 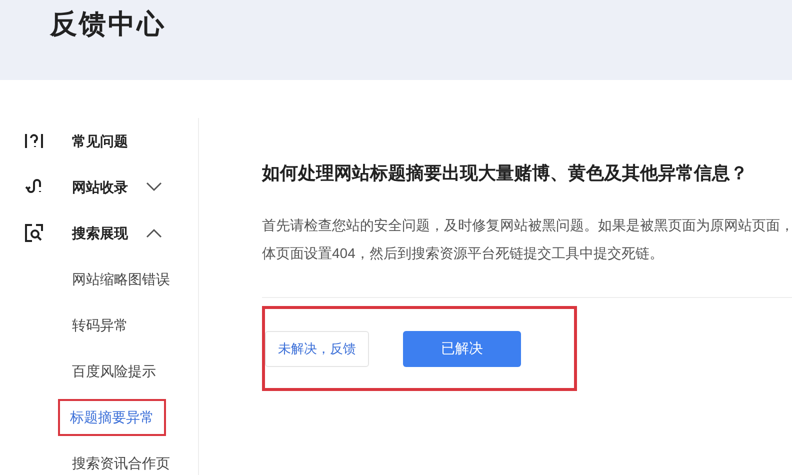 I want to click on chevron-down-icon, so click(x=154, y=187).